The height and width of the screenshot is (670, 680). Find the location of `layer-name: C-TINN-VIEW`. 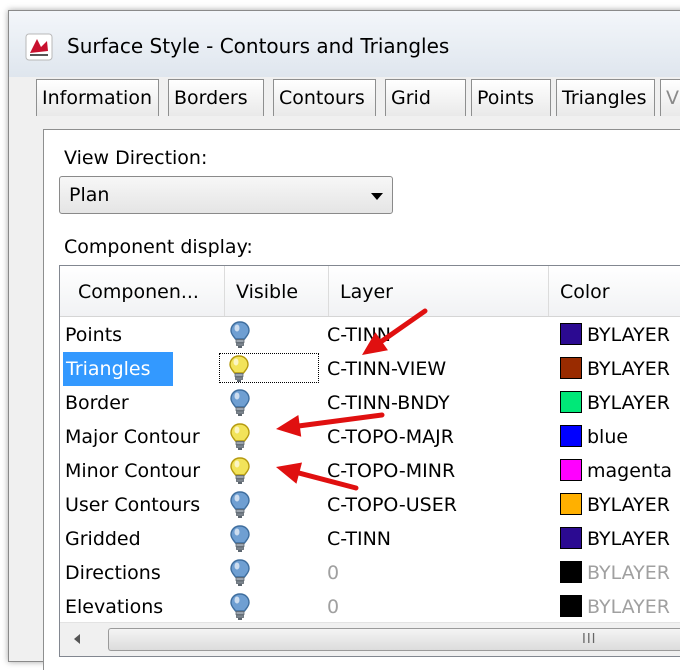

layer-name: C-TINN-VIEW is located at coordinates (386, 369).